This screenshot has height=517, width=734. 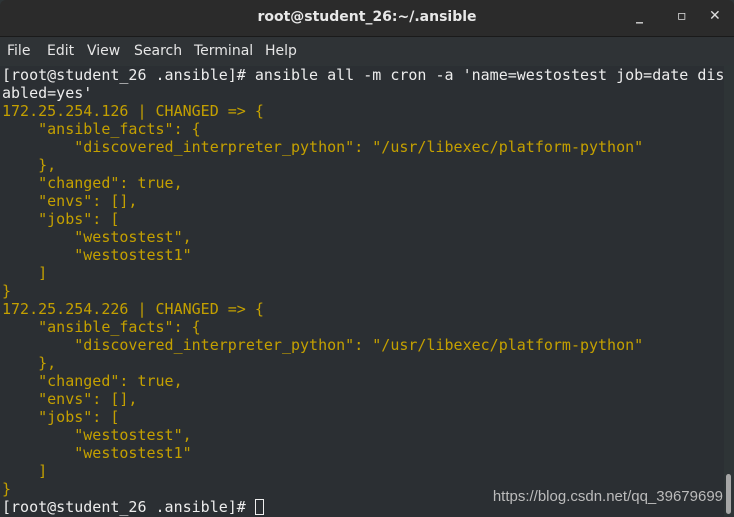 What do you see at coordinates (715, 16) in the screenshot?
I see `close-button: ✕` at bounding box center [715, 16].